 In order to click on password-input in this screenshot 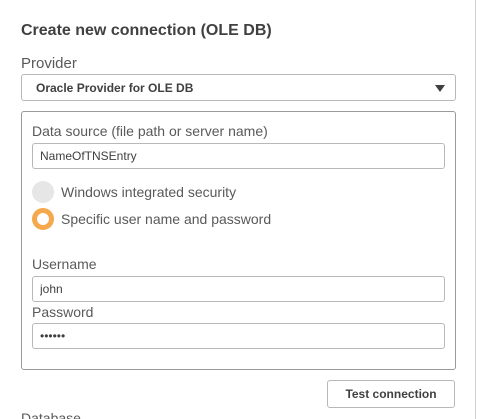, I will do `click(238, 336)`.